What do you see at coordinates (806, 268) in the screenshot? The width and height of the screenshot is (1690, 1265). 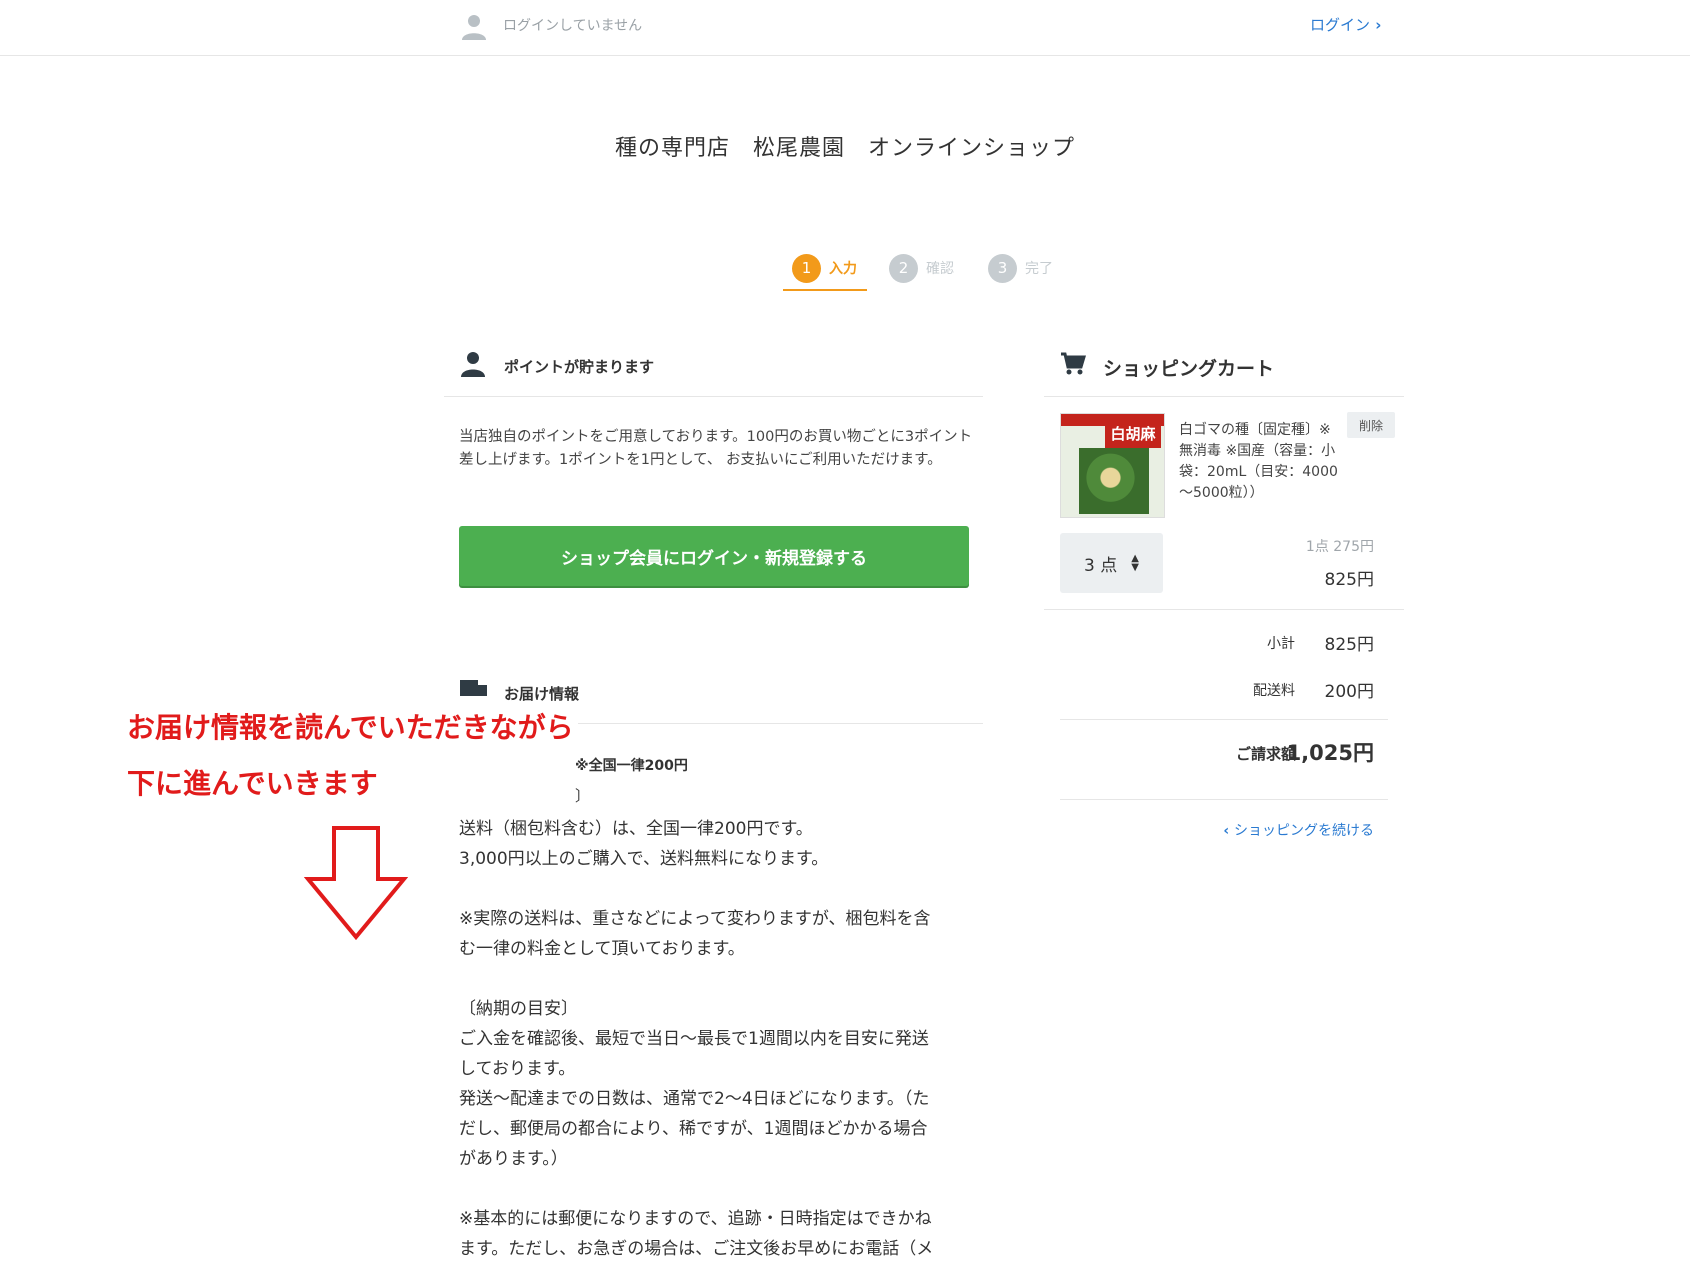 I see `step-number: 1` at bounding box center [806, 268].